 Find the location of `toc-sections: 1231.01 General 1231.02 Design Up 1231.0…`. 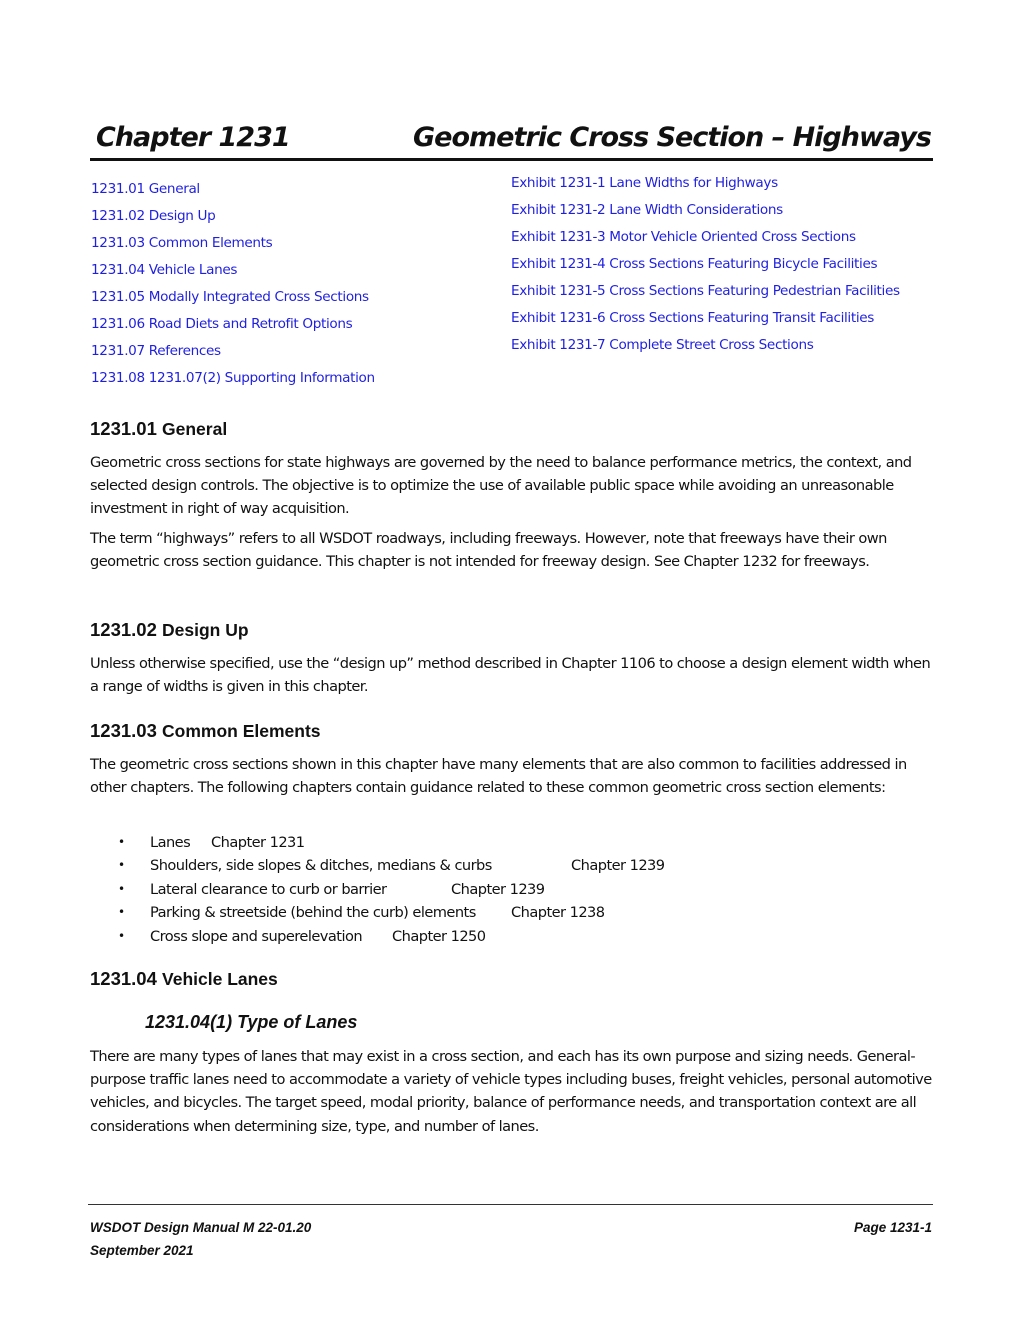

toc-sections: 1231.01 General 1231.02 Design Up 1231.0… is located at coordinates (233, 288).